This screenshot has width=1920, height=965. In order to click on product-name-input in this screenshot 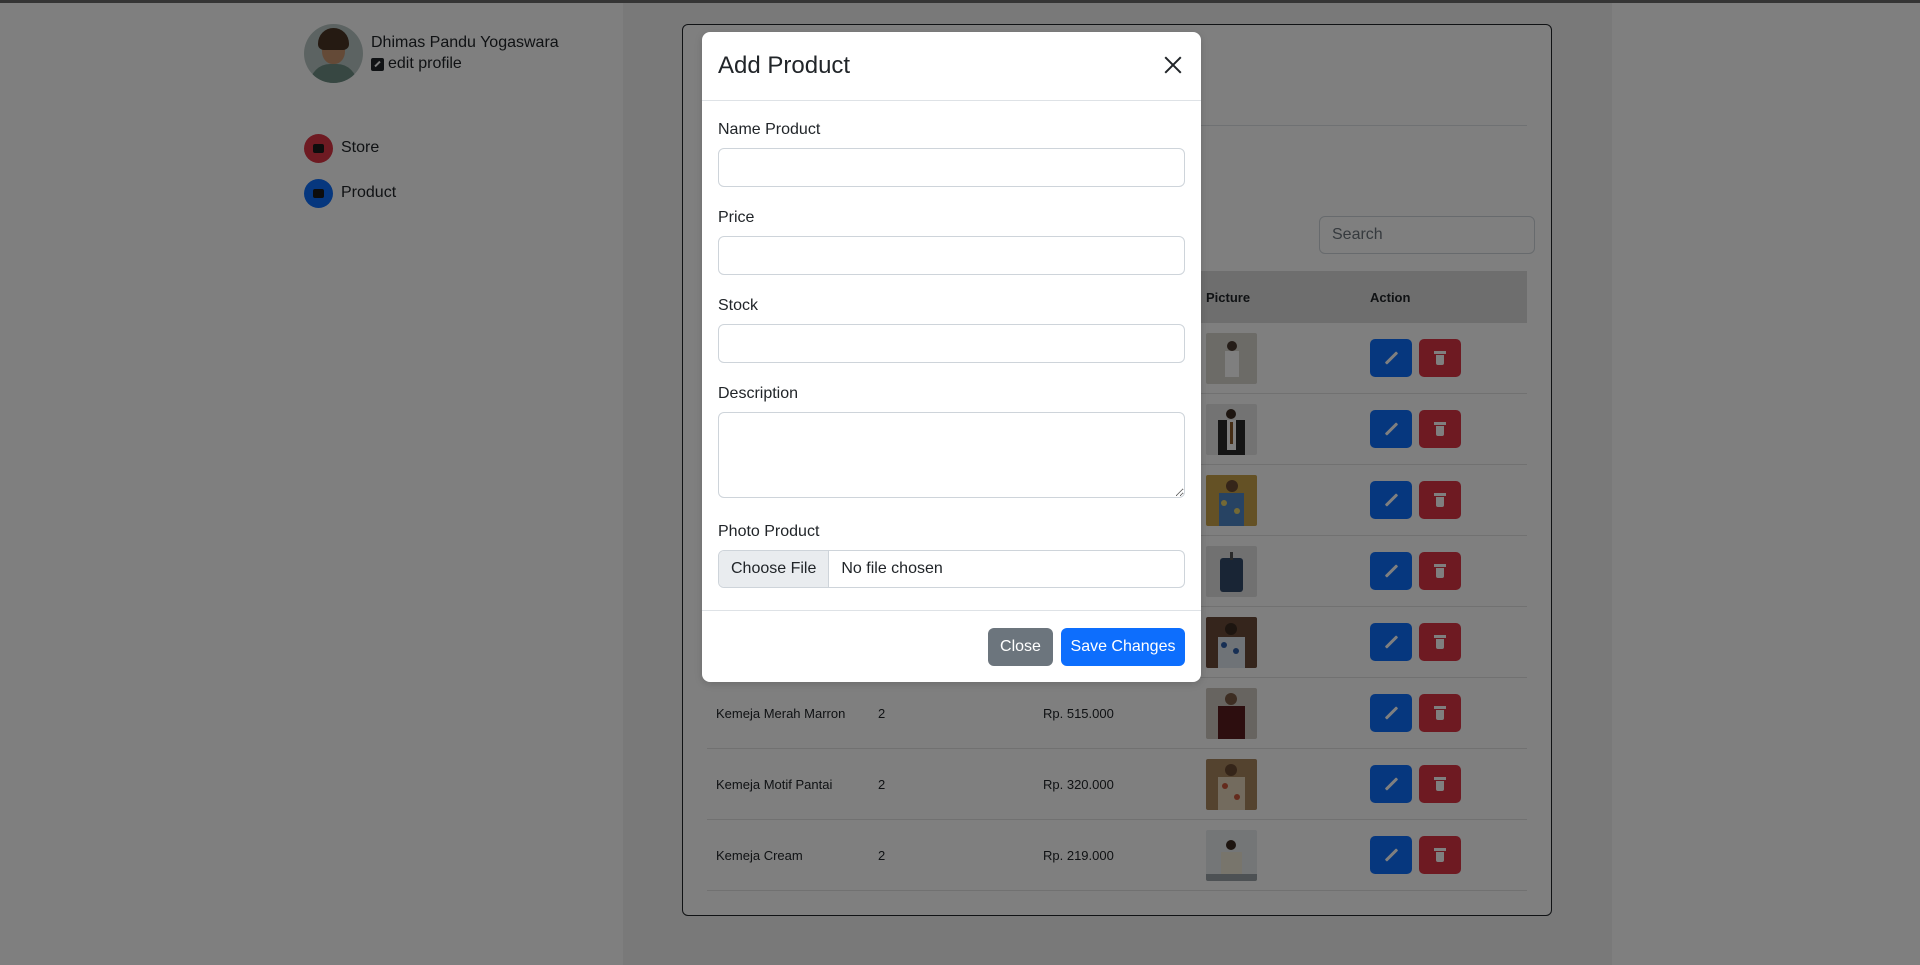, I will do `click(951, 167)`.